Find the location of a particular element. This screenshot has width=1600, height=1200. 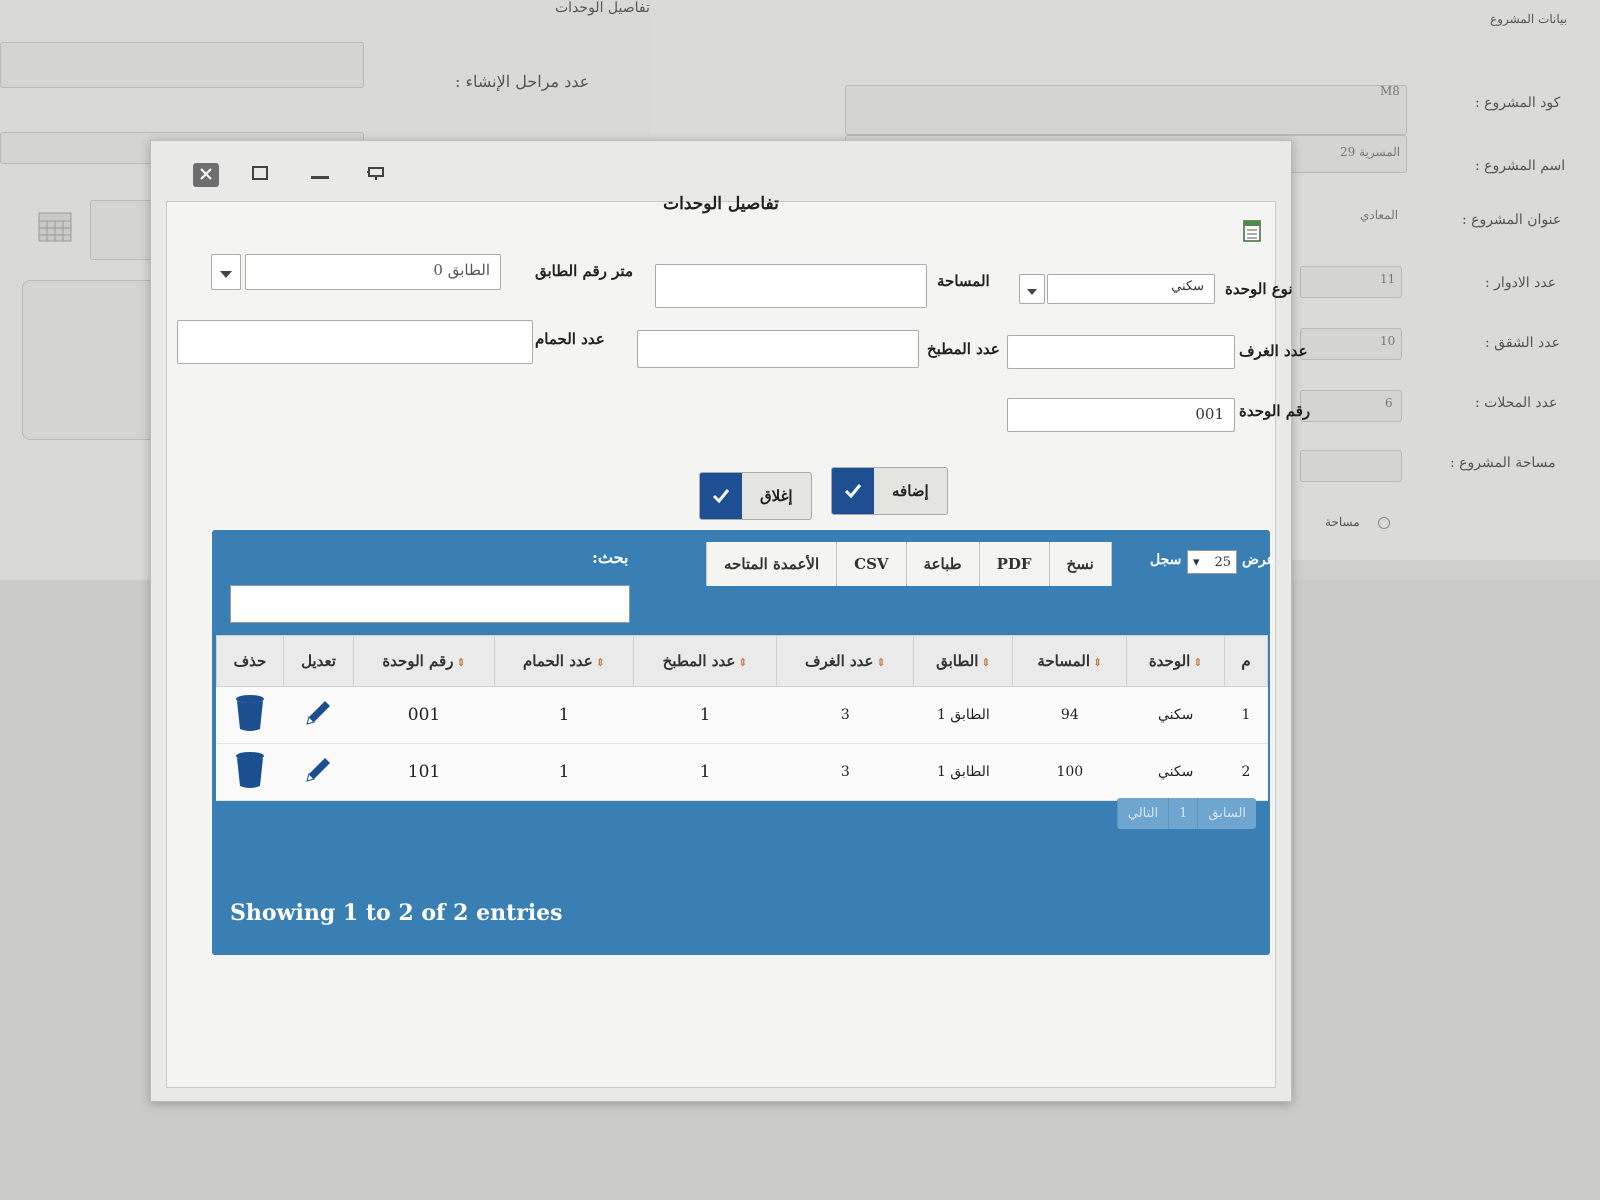

search-input is located at coordinates (430, 604).